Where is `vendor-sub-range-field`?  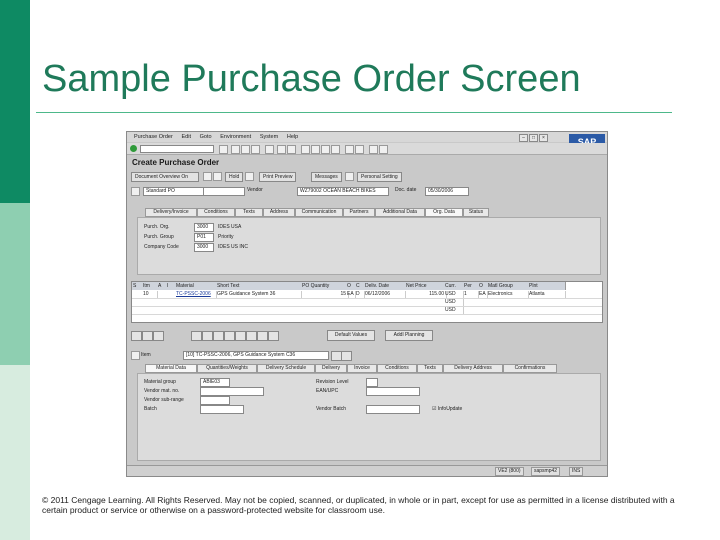
vendor-sub-range-field is located at coordinates (215, 400).